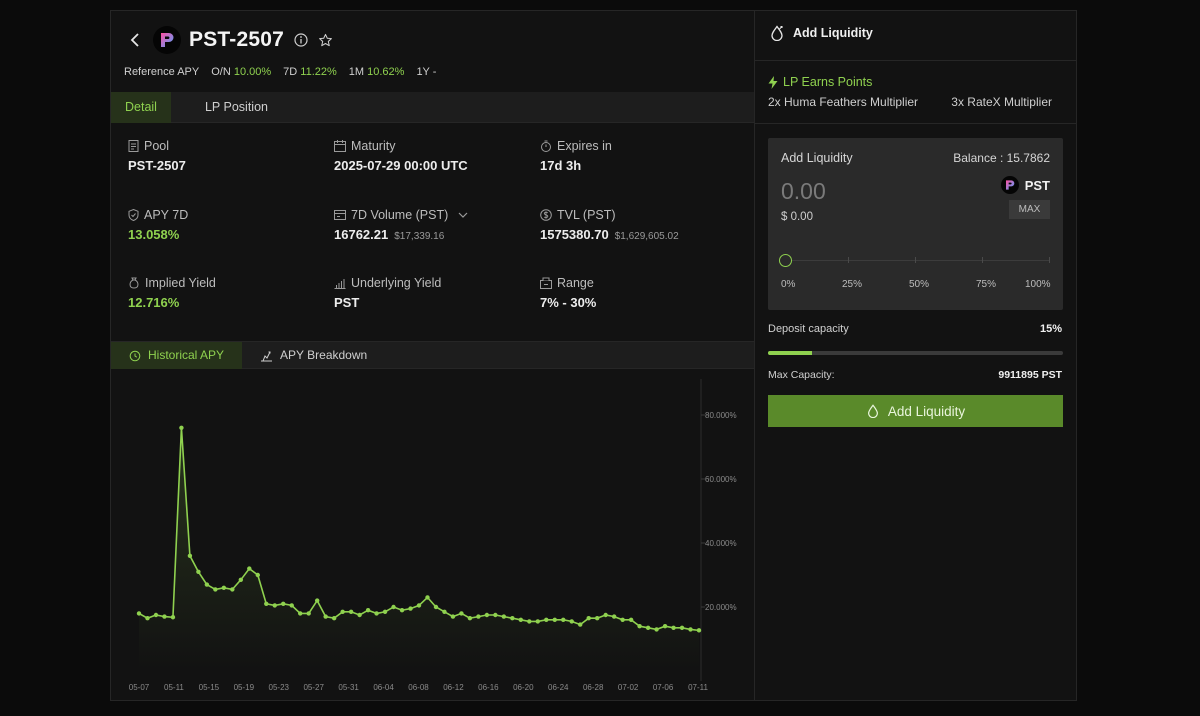 This screenshot has height=716, width=1200. What do you see at coordinates (593, 687) in the screenshot?
I see `x-tick-label: 06-28` at bounding box center [593, 687].